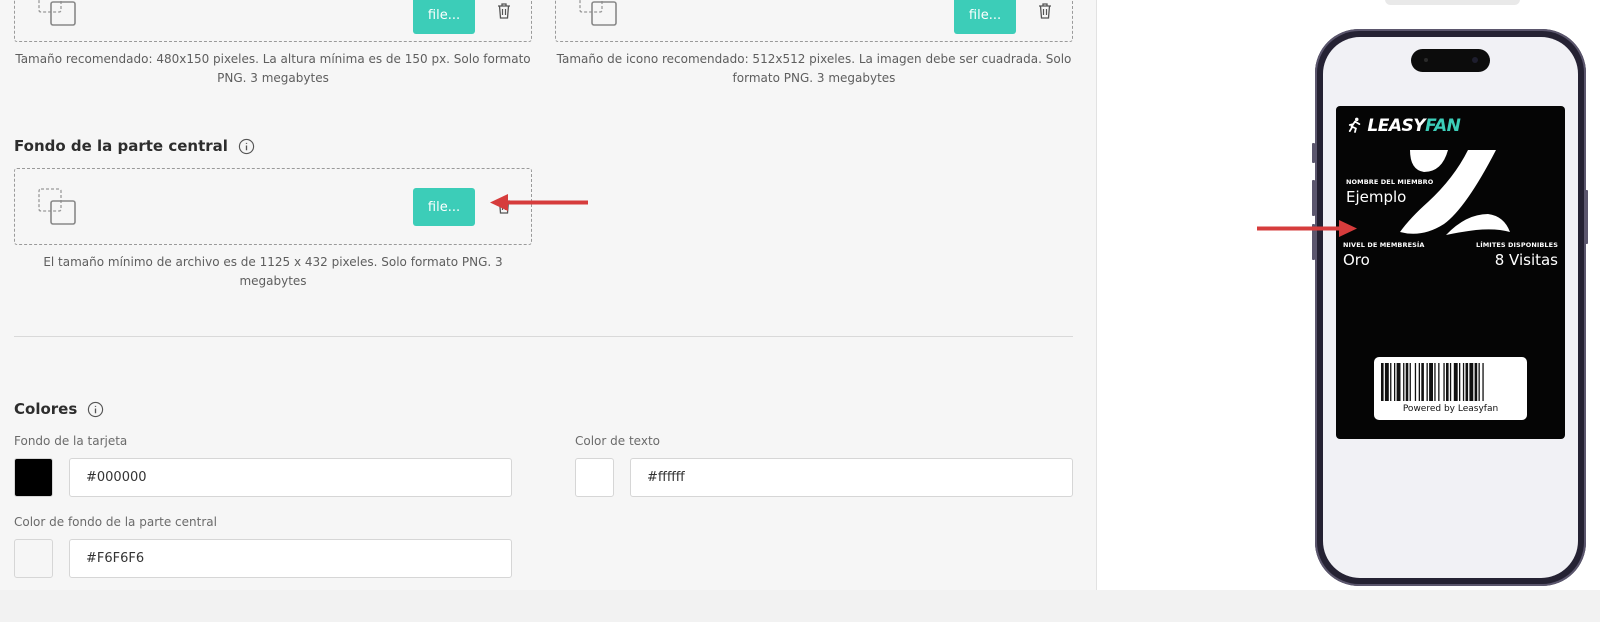 This screenshot has width=1600, height=622. Describe the element at coordinates (800, 606) in the screenshot. I see `page-bottom` at that location.